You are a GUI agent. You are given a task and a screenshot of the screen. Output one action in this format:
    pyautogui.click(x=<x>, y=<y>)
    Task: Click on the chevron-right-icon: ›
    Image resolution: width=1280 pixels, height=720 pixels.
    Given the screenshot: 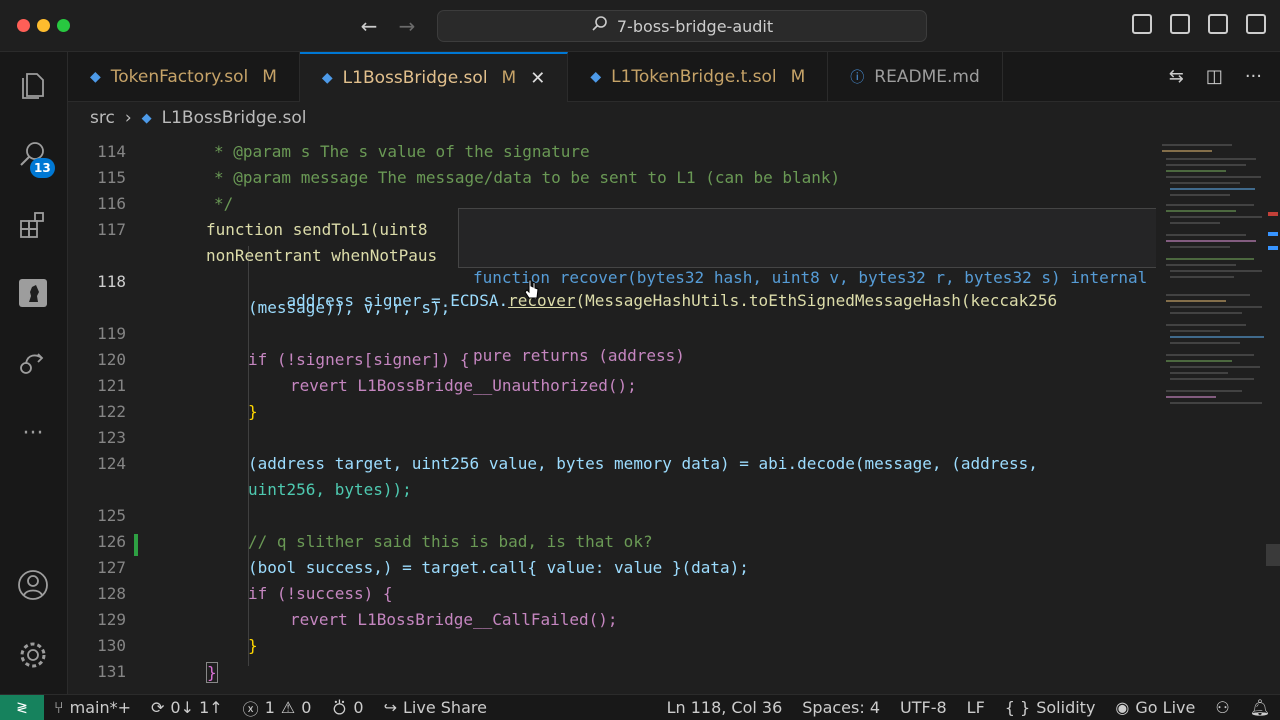 What is the action you would take?
    pyautogui.click(x=128, y=118)
    